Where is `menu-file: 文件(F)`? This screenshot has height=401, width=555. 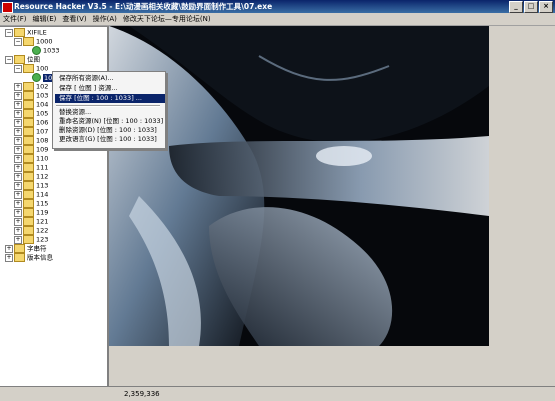 menu-file: 文件(F) is located at coordinates (15, 19).